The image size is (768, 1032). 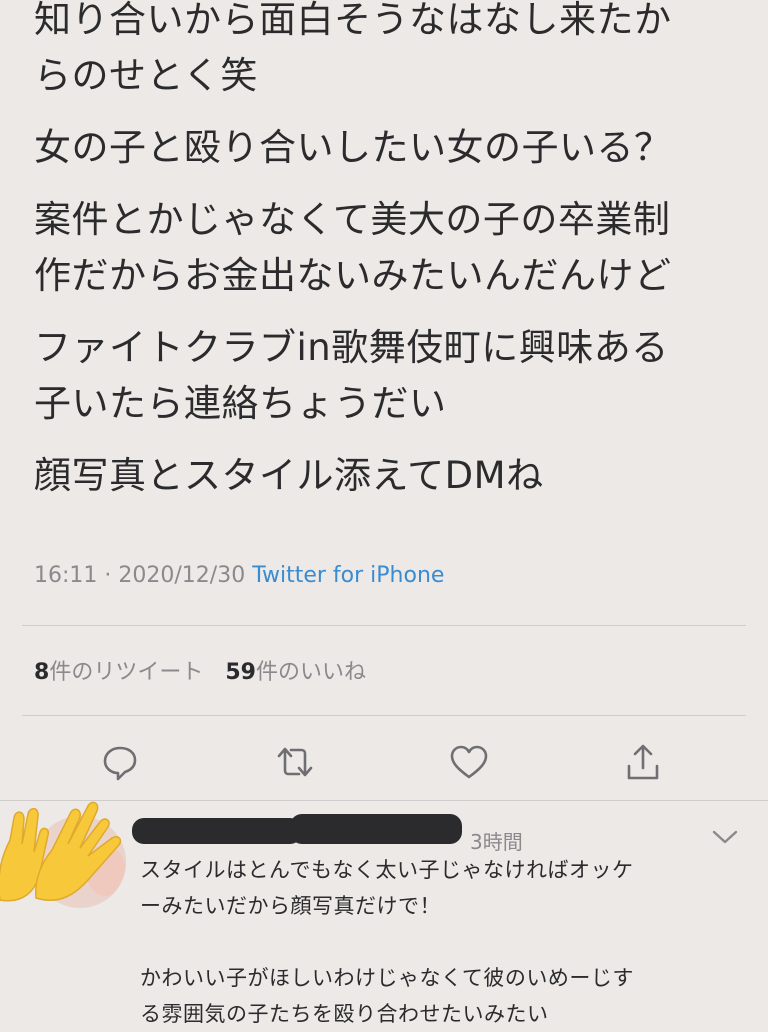 What do you see at coordinates (348, 575) in the screenshot?
I see `tweet-source-link: Twitter for iPhone` at bounding box center [348, 575].